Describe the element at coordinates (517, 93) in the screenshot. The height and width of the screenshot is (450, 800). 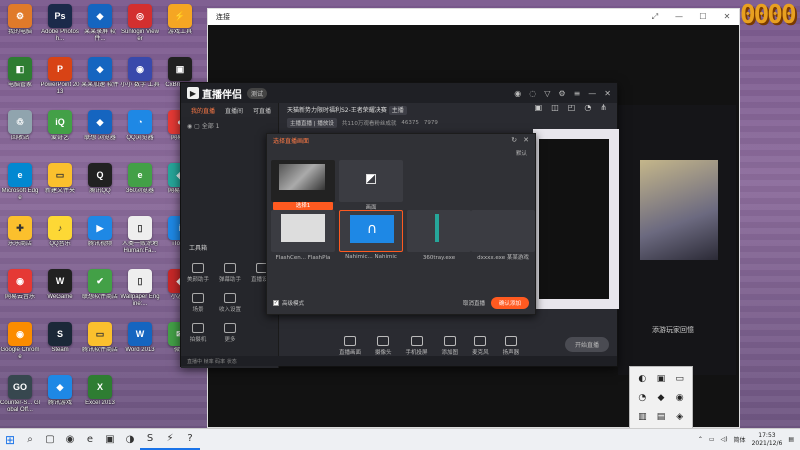
I see `avatar-icon: ◉` at that location.